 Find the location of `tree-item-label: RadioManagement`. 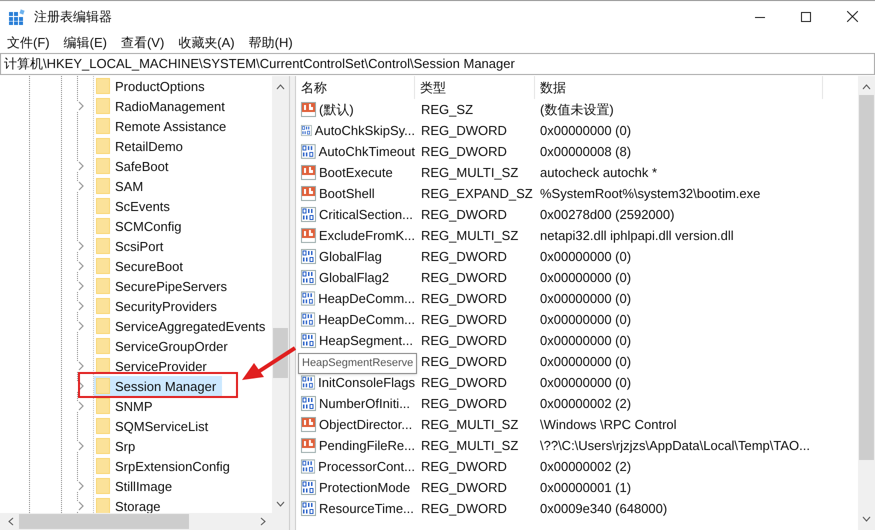

tree-item-label: RadioManagement is located at coordinates (170, 106).